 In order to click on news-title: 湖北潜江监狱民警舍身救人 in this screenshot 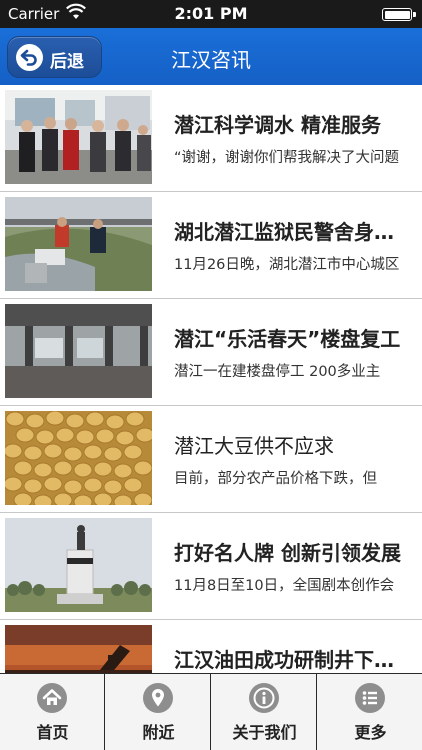, I will do `click(289, 232)`.